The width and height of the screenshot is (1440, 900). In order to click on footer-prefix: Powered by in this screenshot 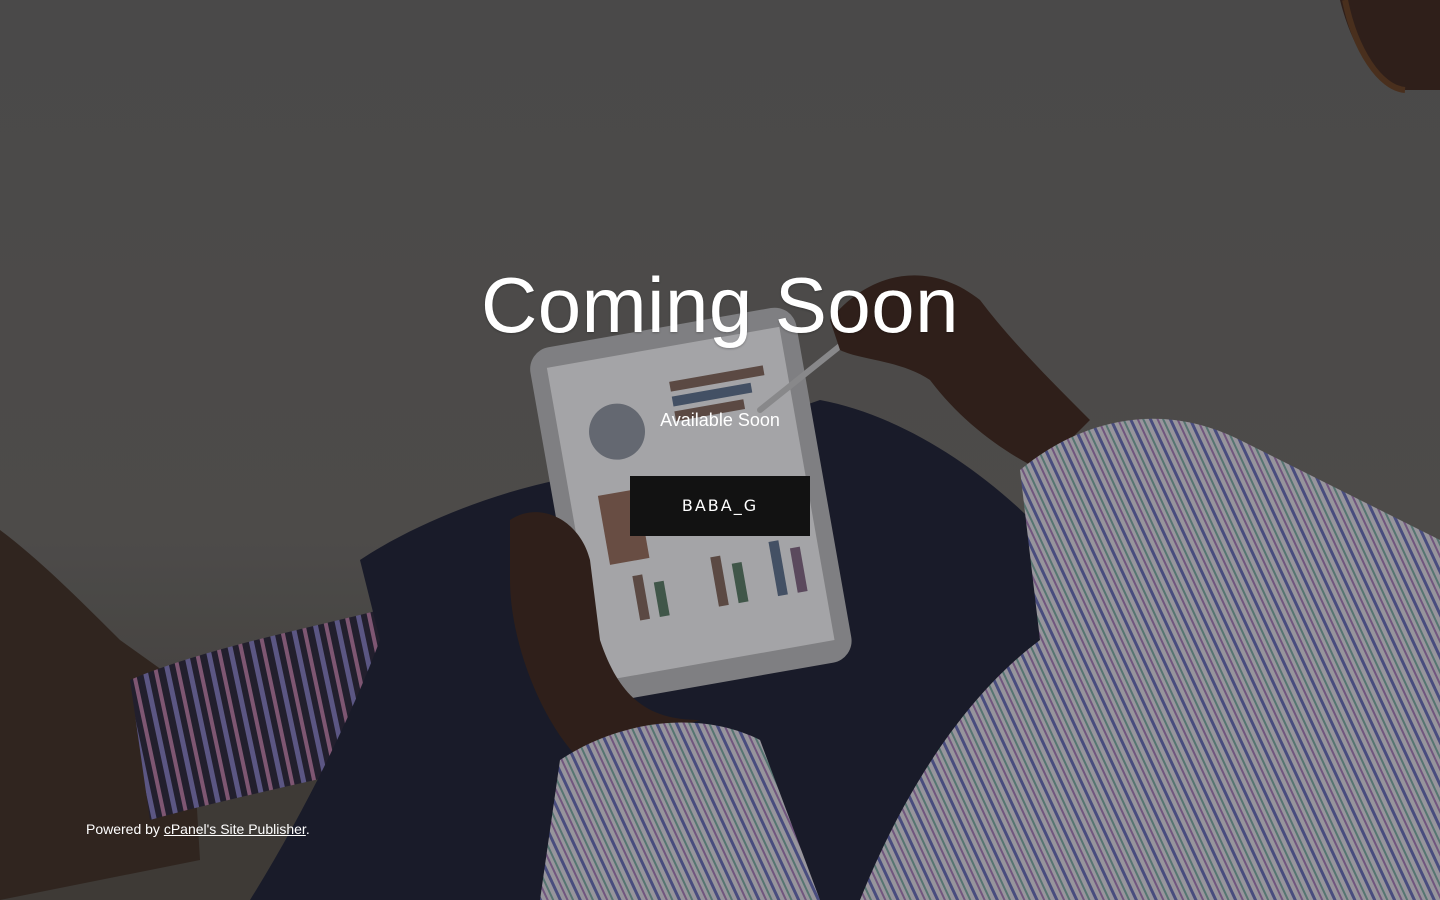, I will do `click(125, 829)`.